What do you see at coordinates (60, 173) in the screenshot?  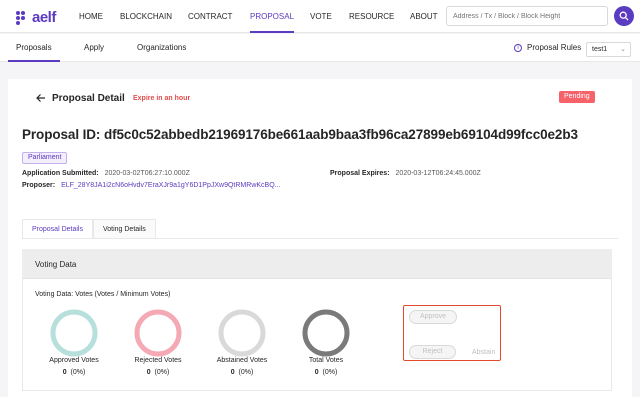 I see `submitted-label: Application Submitted:` at bounding box center [60, 173].